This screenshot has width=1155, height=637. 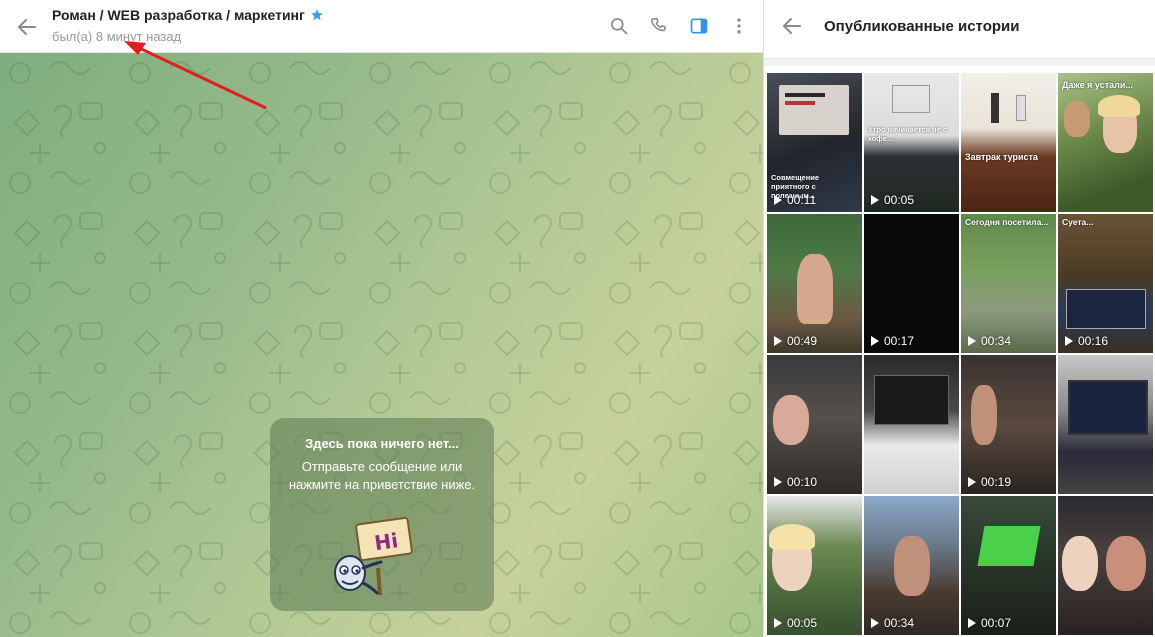 I want to click on story-tile: 00:19, so click(x=1008, y=424).